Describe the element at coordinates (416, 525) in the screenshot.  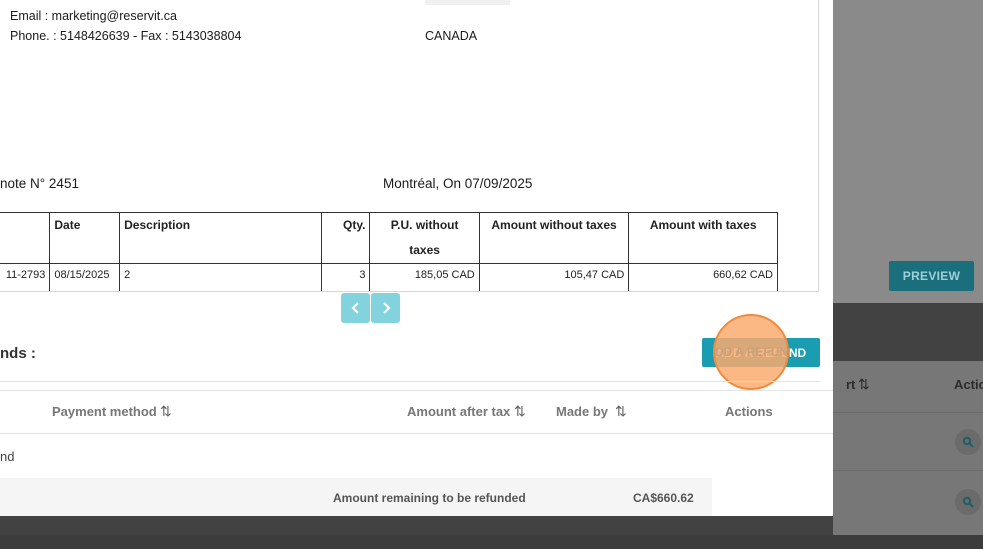
I see `modal-shadow` at that location.